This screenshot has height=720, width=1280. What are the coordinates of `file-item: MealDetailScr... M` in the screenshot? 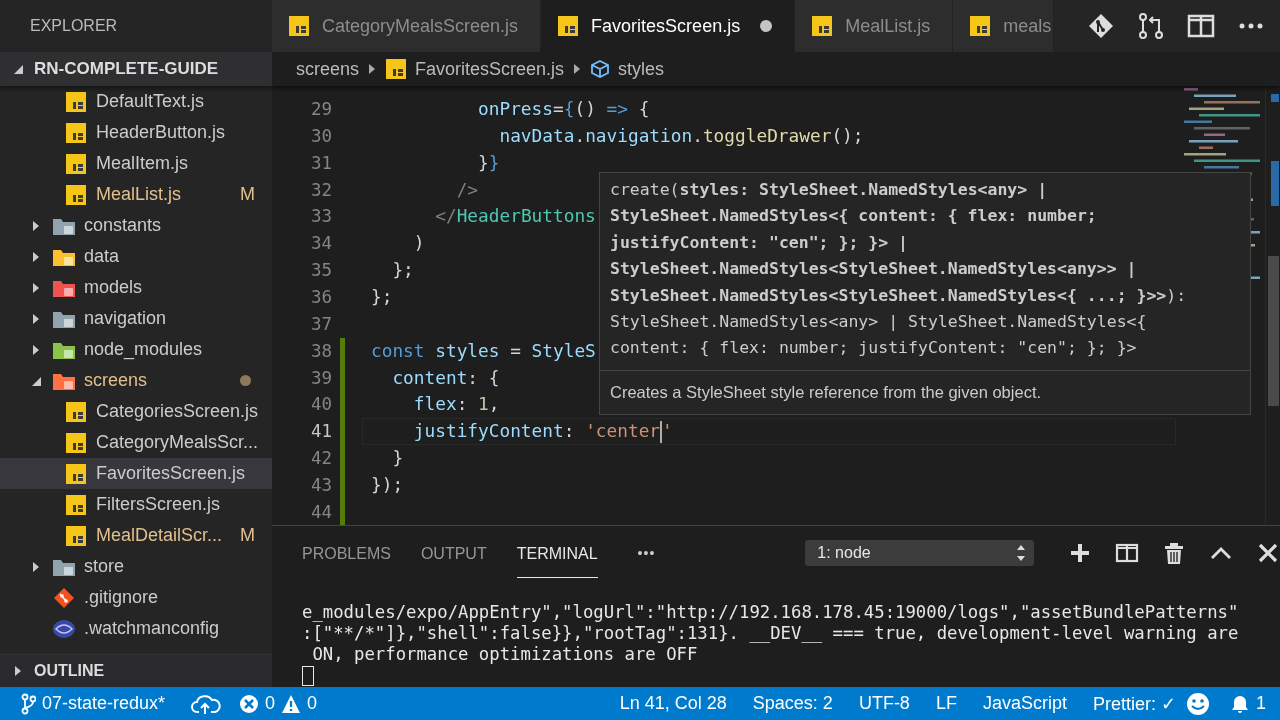 It's located at (136, 535).